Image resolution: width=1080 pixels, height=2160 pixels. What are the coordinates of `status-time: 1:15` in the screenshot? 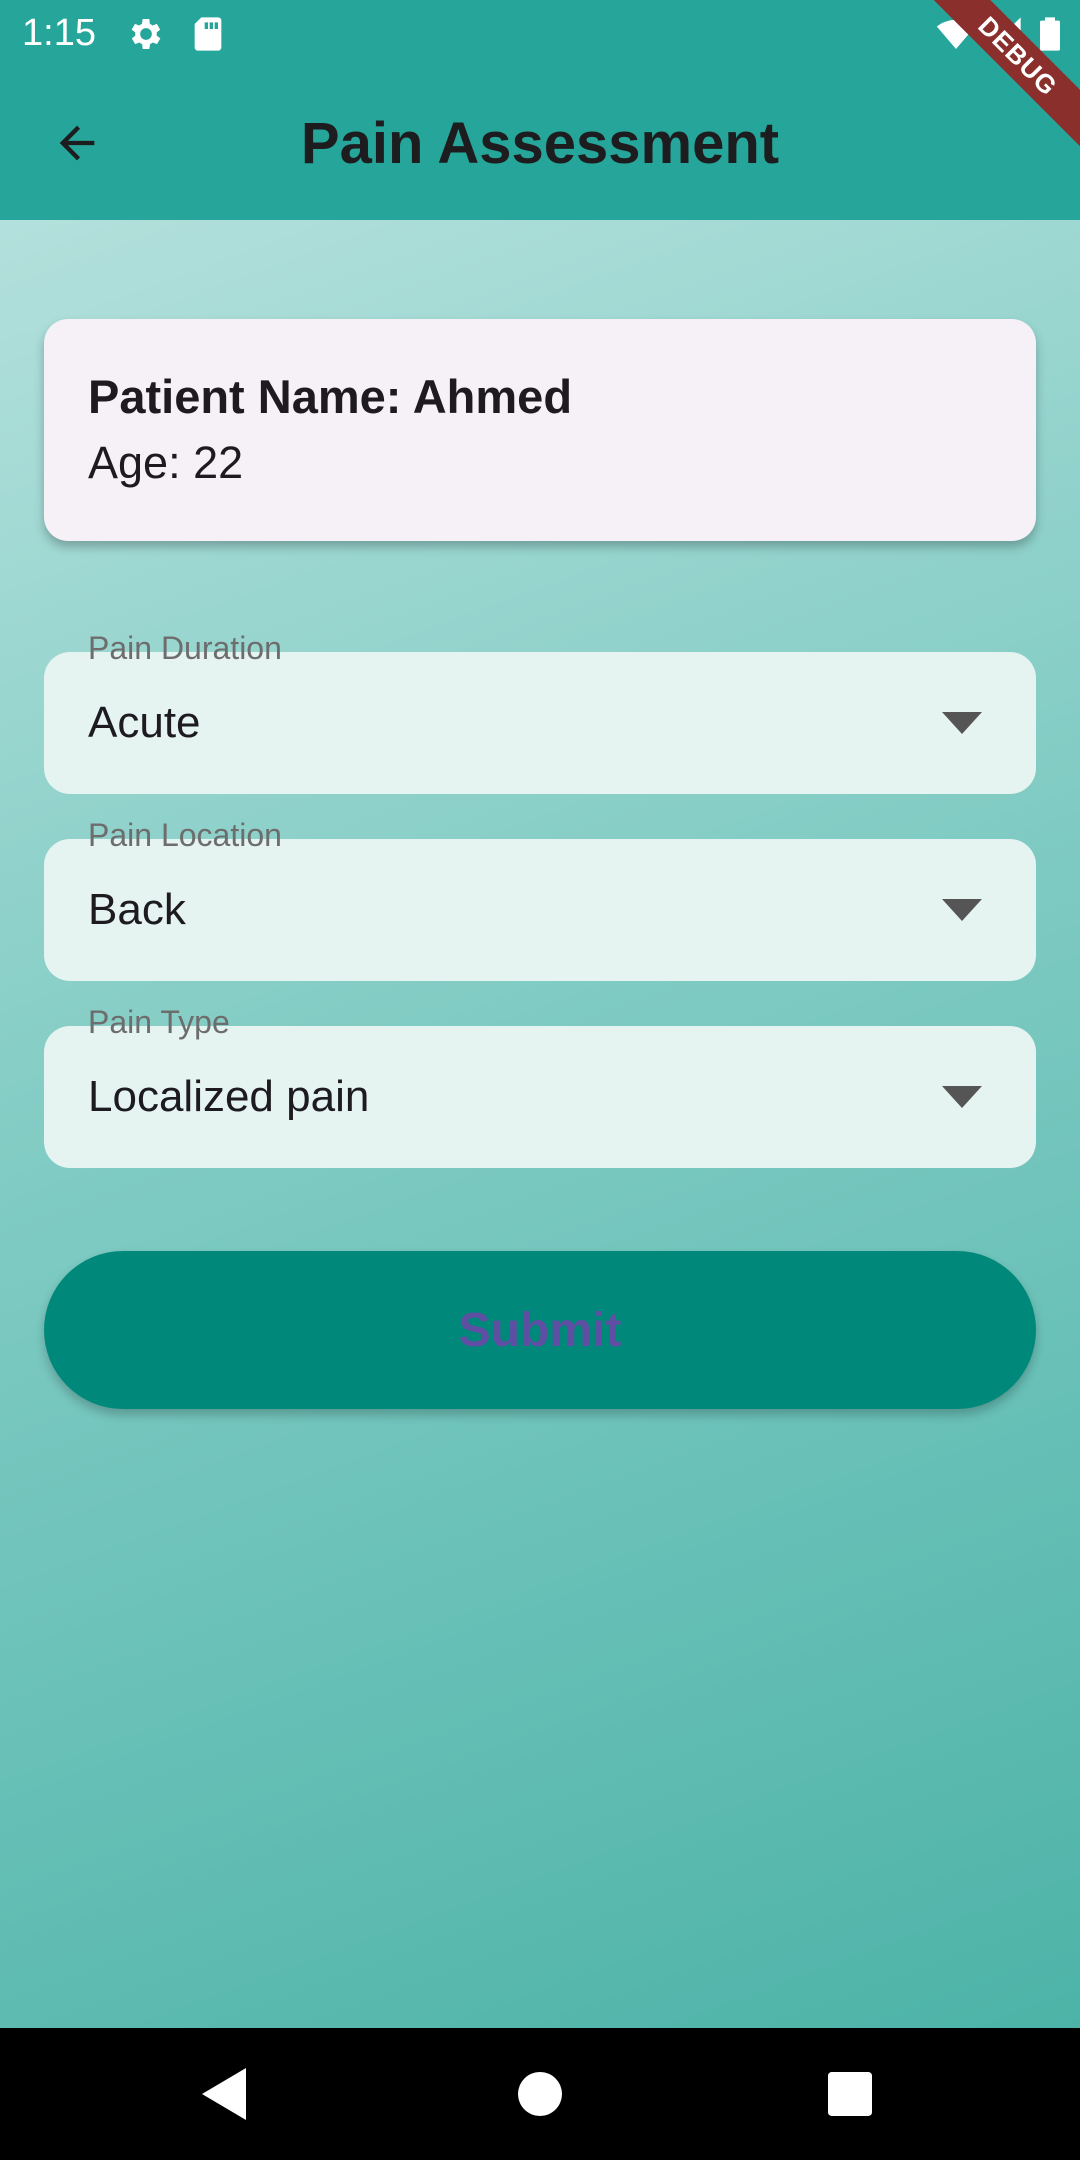 It's located at (59, 33).